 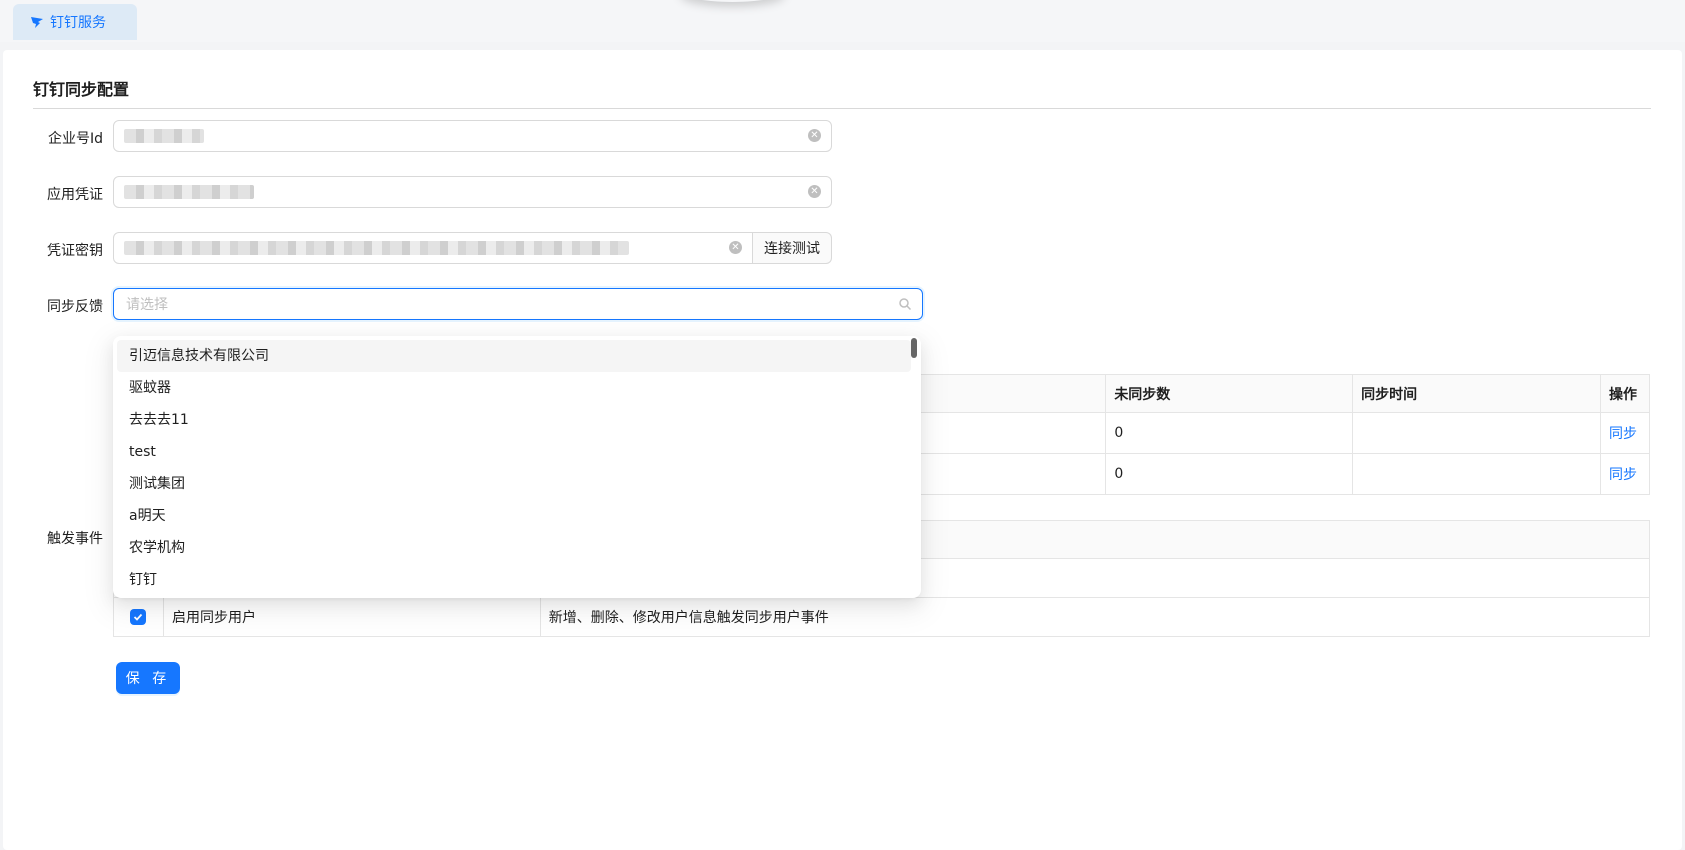 What do you see at coordinates (842, 21) in the screenshot?
I see `top-tab-bar: 钉钉服务` at bounding box center [842, 21].